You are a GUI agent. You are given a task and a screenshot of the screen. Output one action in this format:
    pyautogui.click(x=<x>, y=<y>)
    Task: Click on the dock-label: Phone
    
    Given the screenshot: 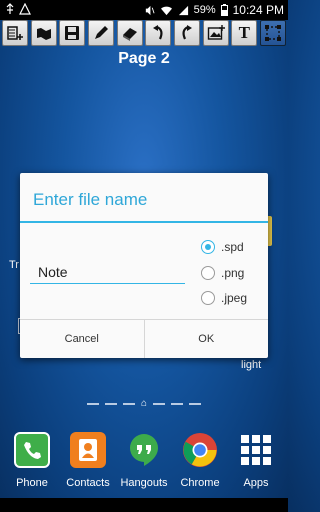 What is the action you would take?
    pyautogui.click(x=32, y=483)
    